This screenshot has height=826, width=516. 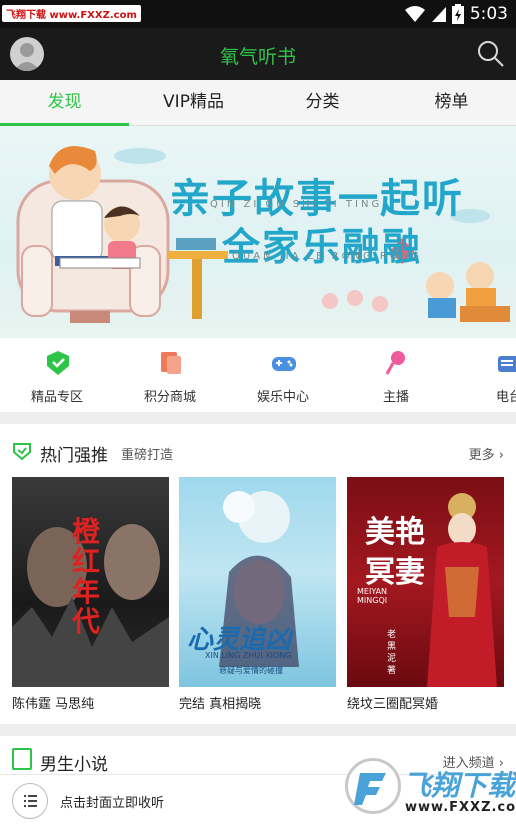 I want to click on hot-section-more-link: 更多 ›, so click(x=486, y=453).